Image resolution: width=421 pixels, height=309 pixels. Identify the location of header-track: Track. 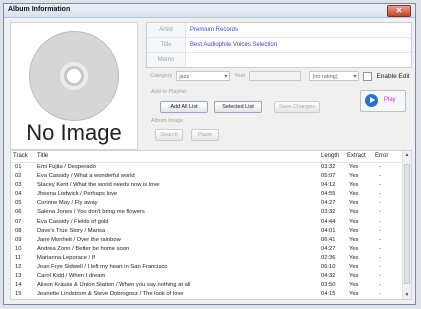
(23, 156).